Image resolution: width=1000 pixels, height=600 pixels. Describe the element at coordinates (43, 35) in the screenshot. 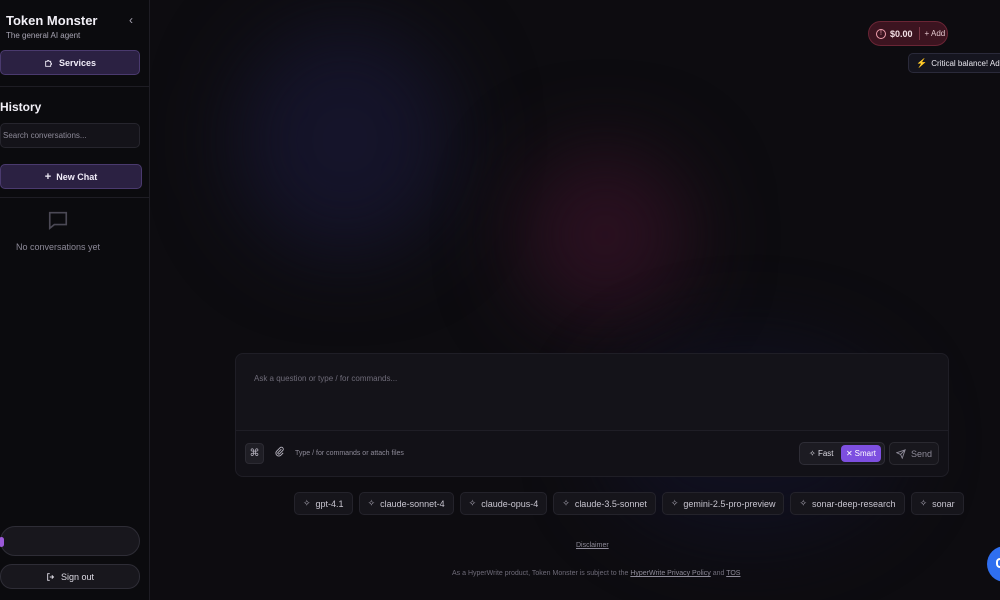

I see `brand-subtitle: The general AI agent` at that location.